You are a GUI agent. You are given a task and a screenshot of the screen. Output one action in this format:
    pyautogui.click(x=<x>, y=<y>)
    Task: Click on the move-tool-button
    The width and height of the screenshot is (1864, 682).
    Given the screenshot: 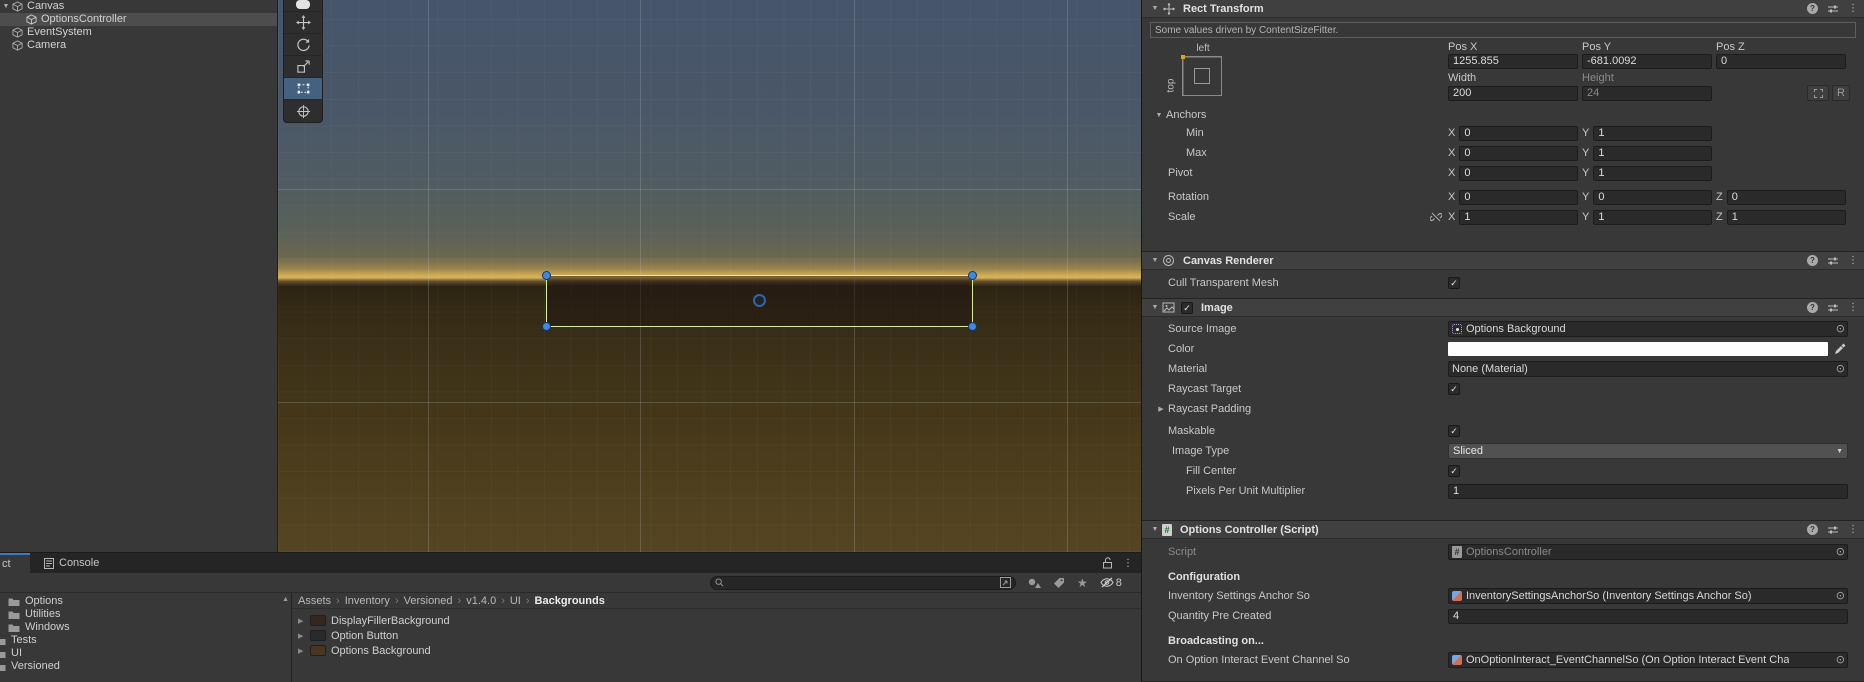 What is the action you would take?
    pyautogui.click(x=303, y=23)
    